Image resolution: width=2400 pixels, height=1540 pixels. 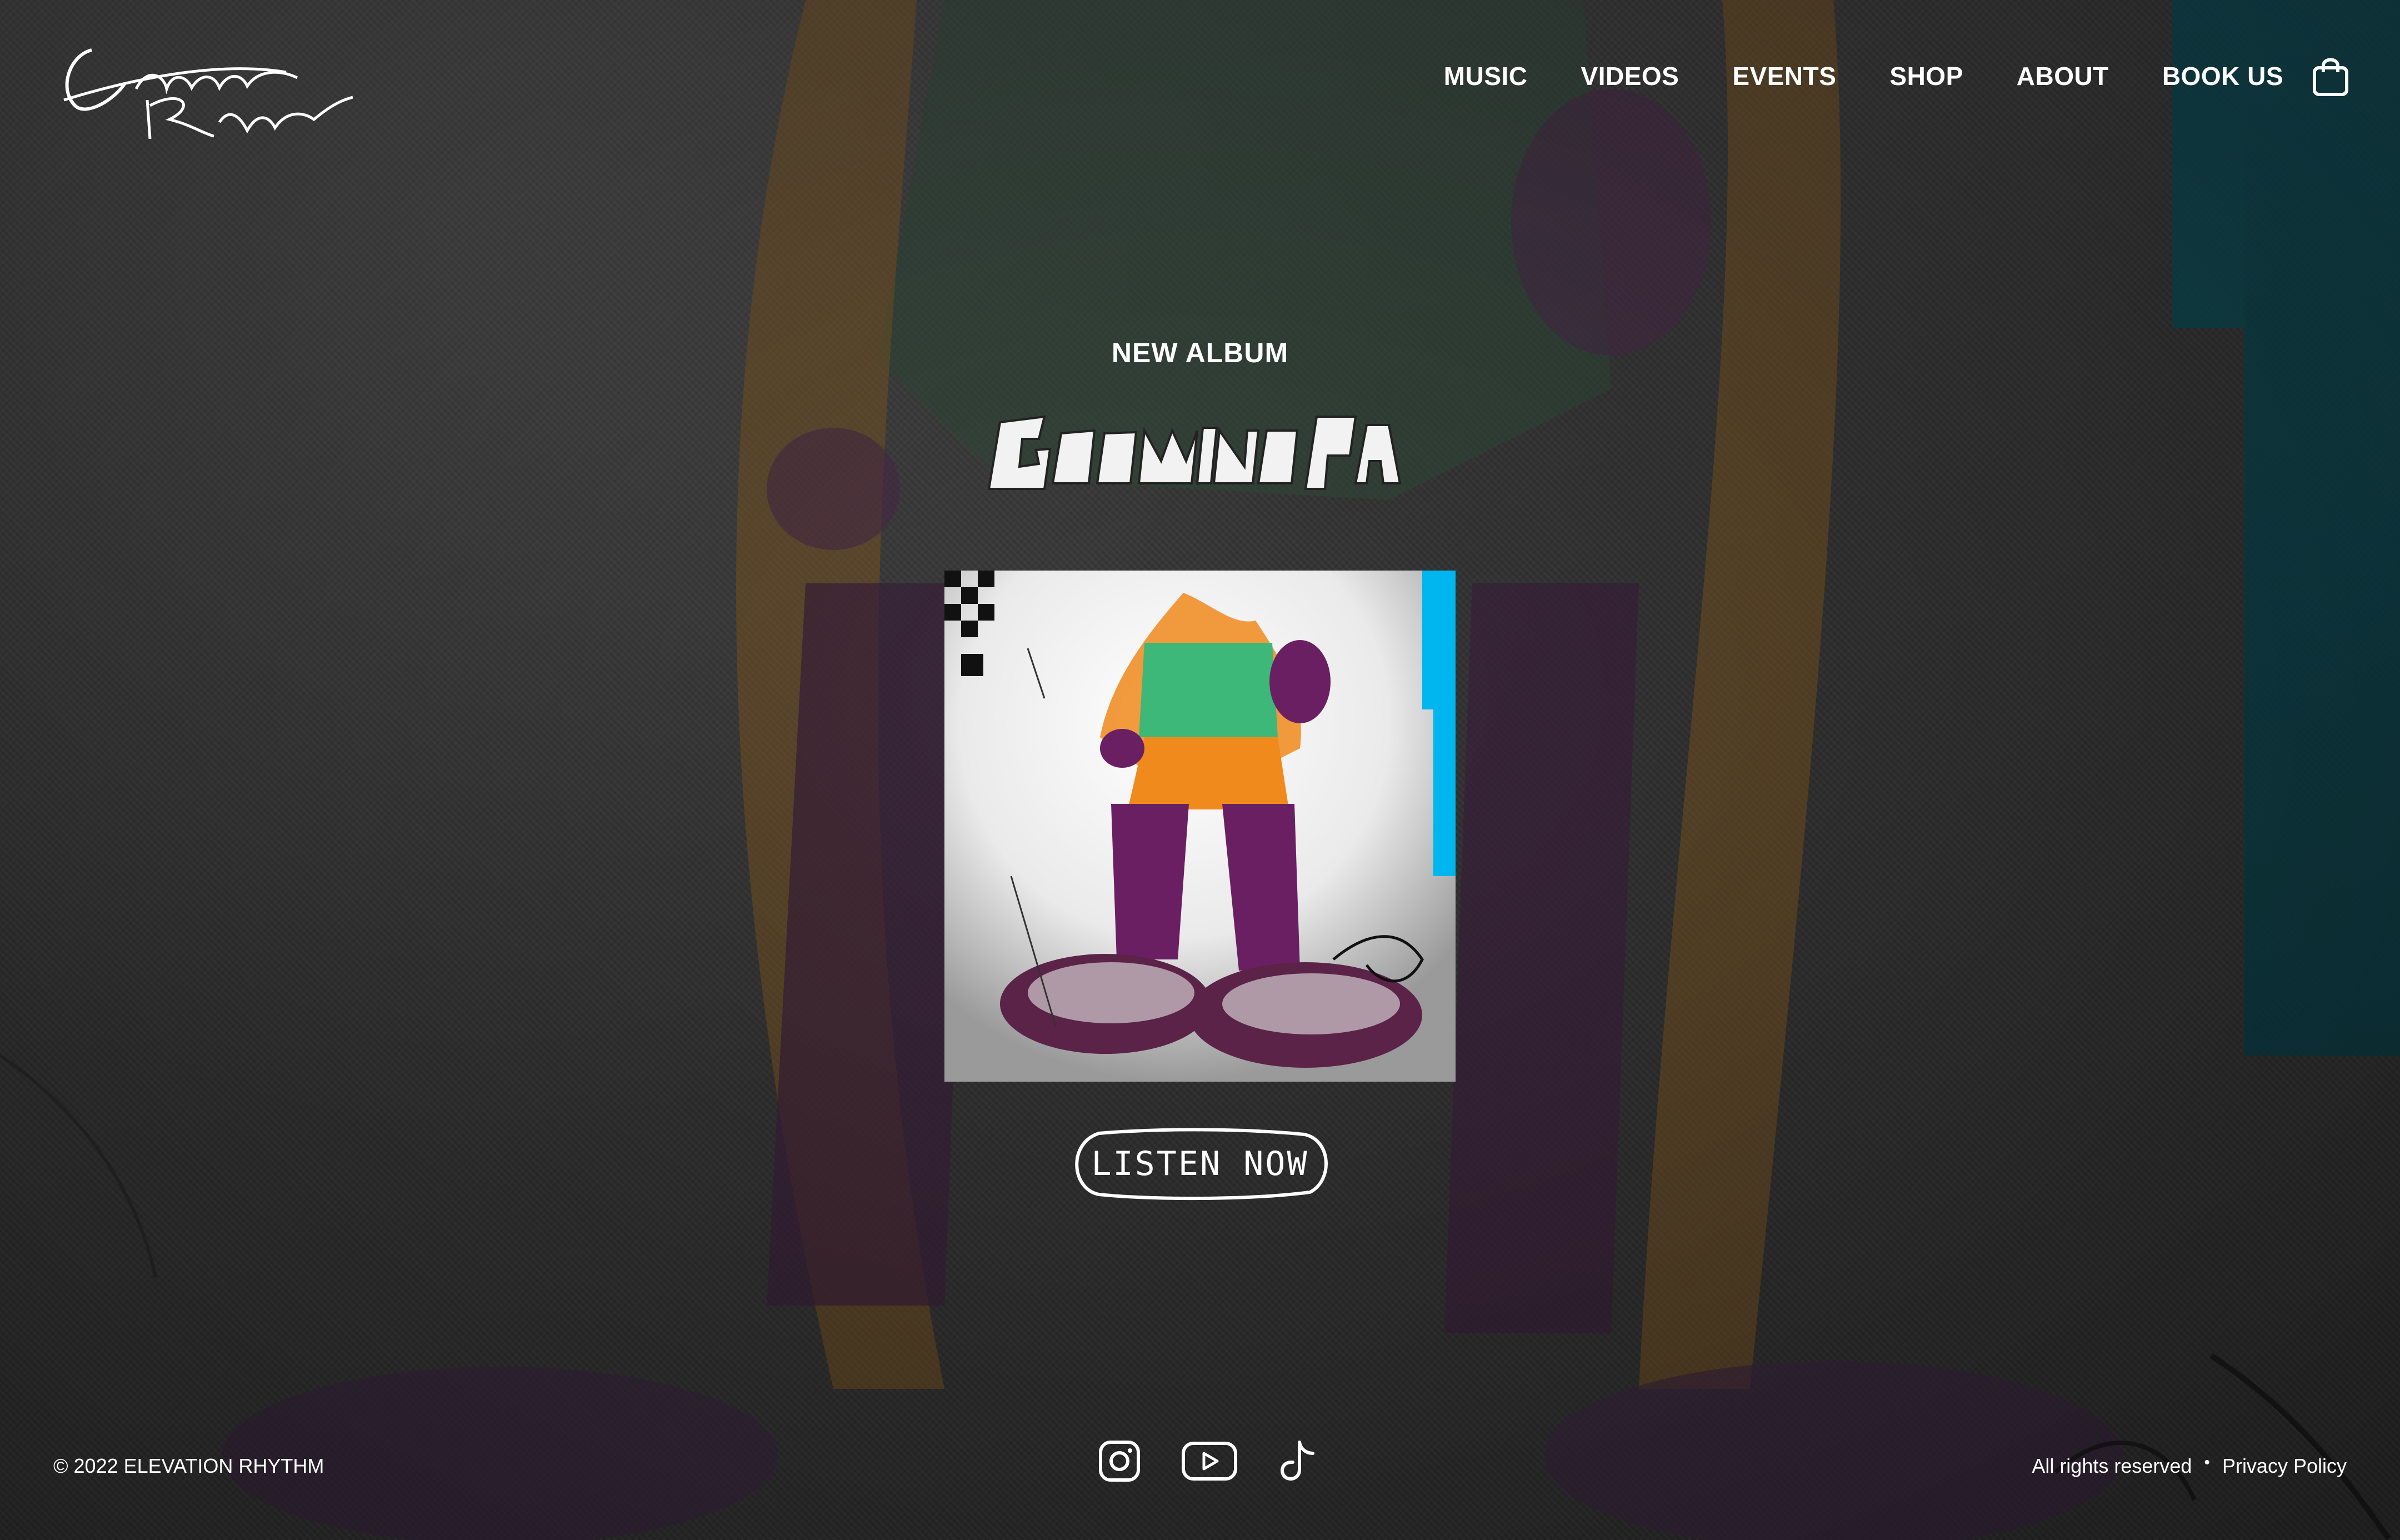 I want to click on nav-shop: SHOP, so click(x=1926, y=76).